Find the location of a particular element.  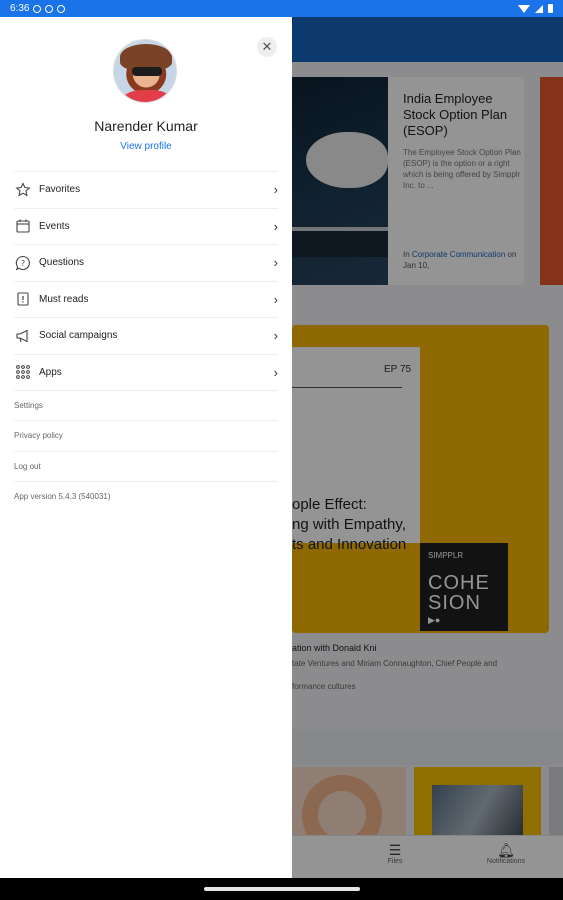

calendar-icon is located at coordinates (22, 226).